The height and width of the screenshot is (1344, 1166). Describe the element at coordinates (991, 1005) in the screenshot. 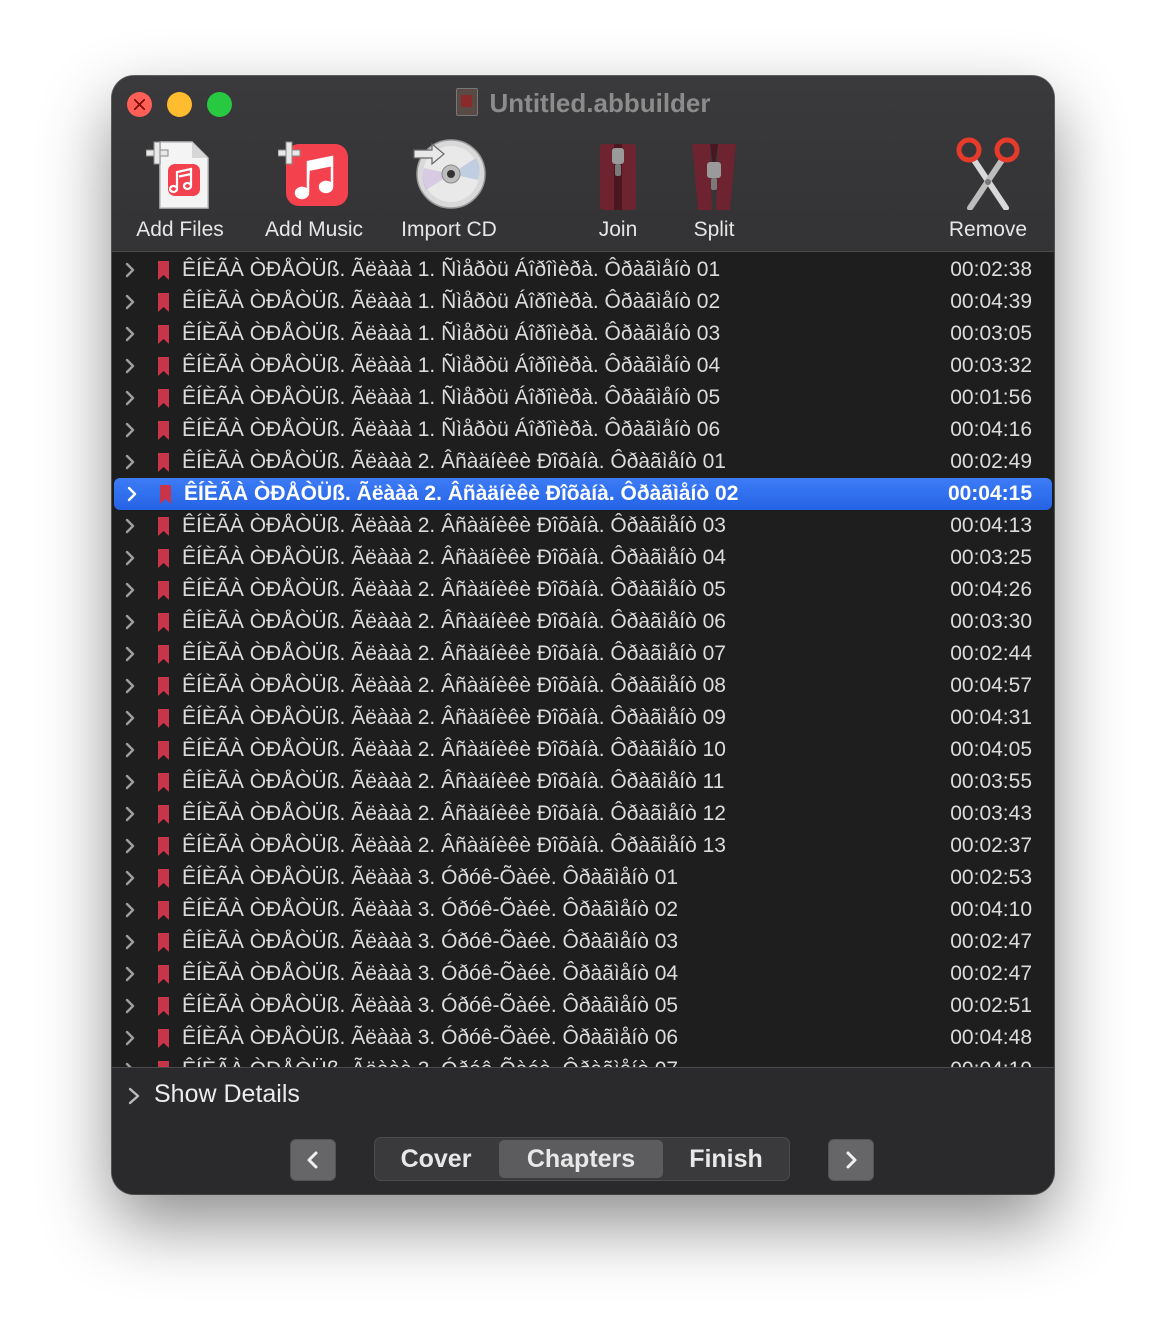

I see `chapter-duration: 00:02:51` at that location.